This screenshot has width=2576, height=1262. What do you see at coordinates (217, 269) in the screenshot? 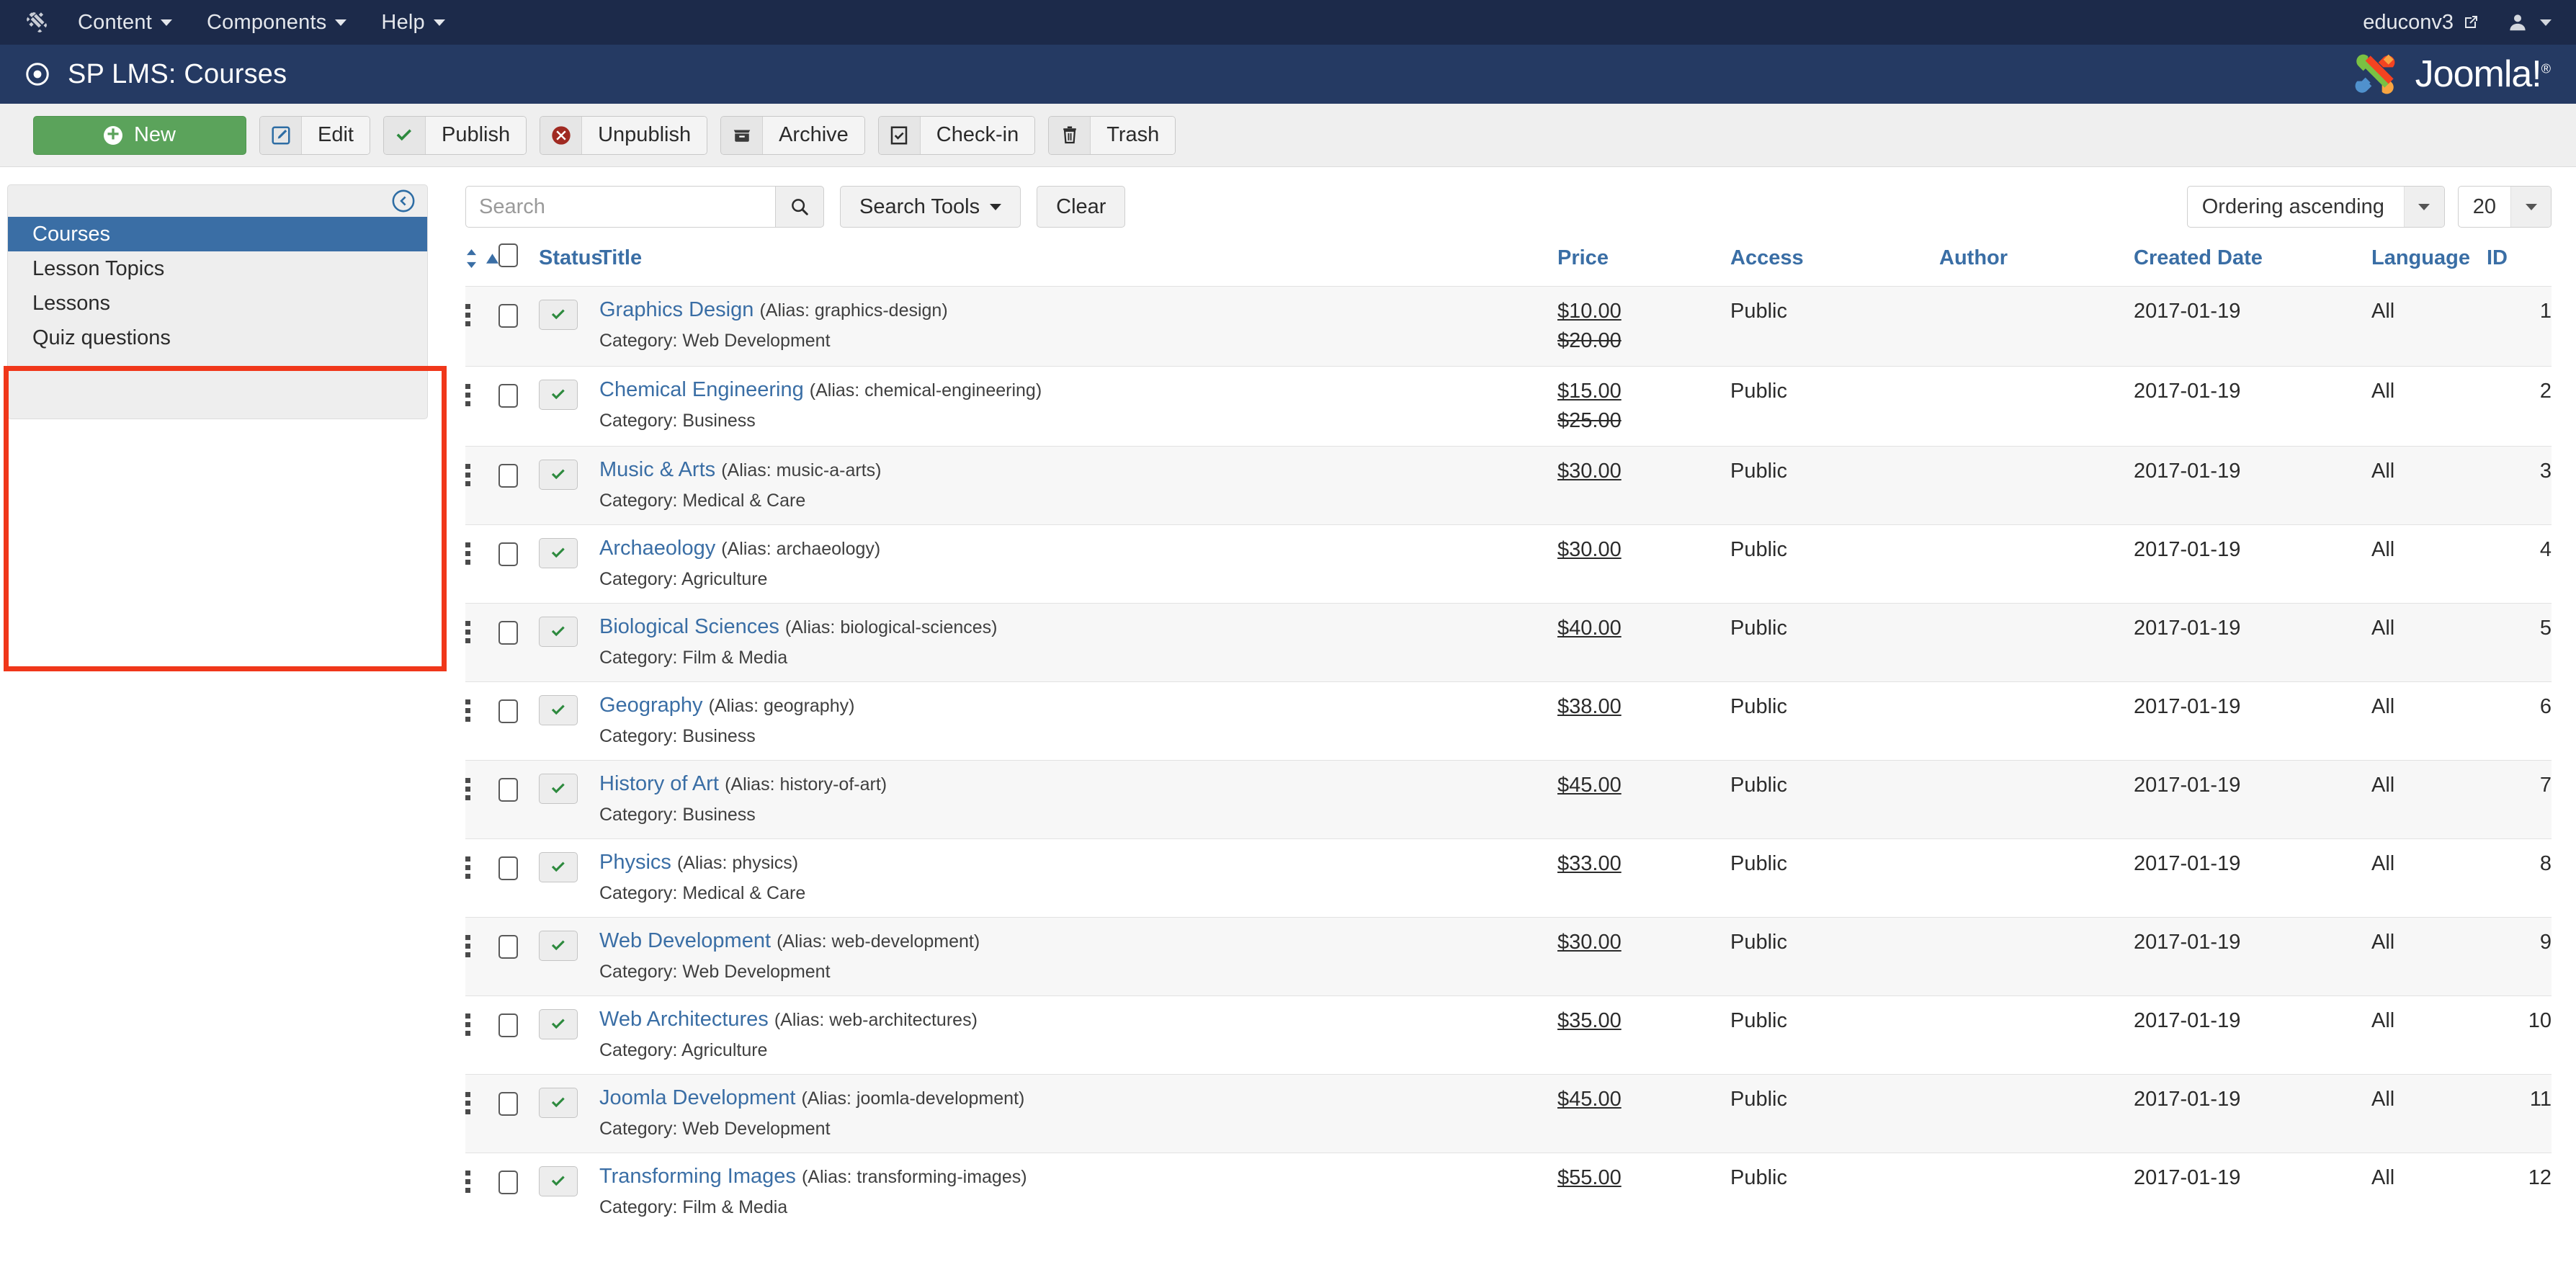
I see `sidebar-item-lesson-topics: Lesson Topics` at bounding box center [217, 269].